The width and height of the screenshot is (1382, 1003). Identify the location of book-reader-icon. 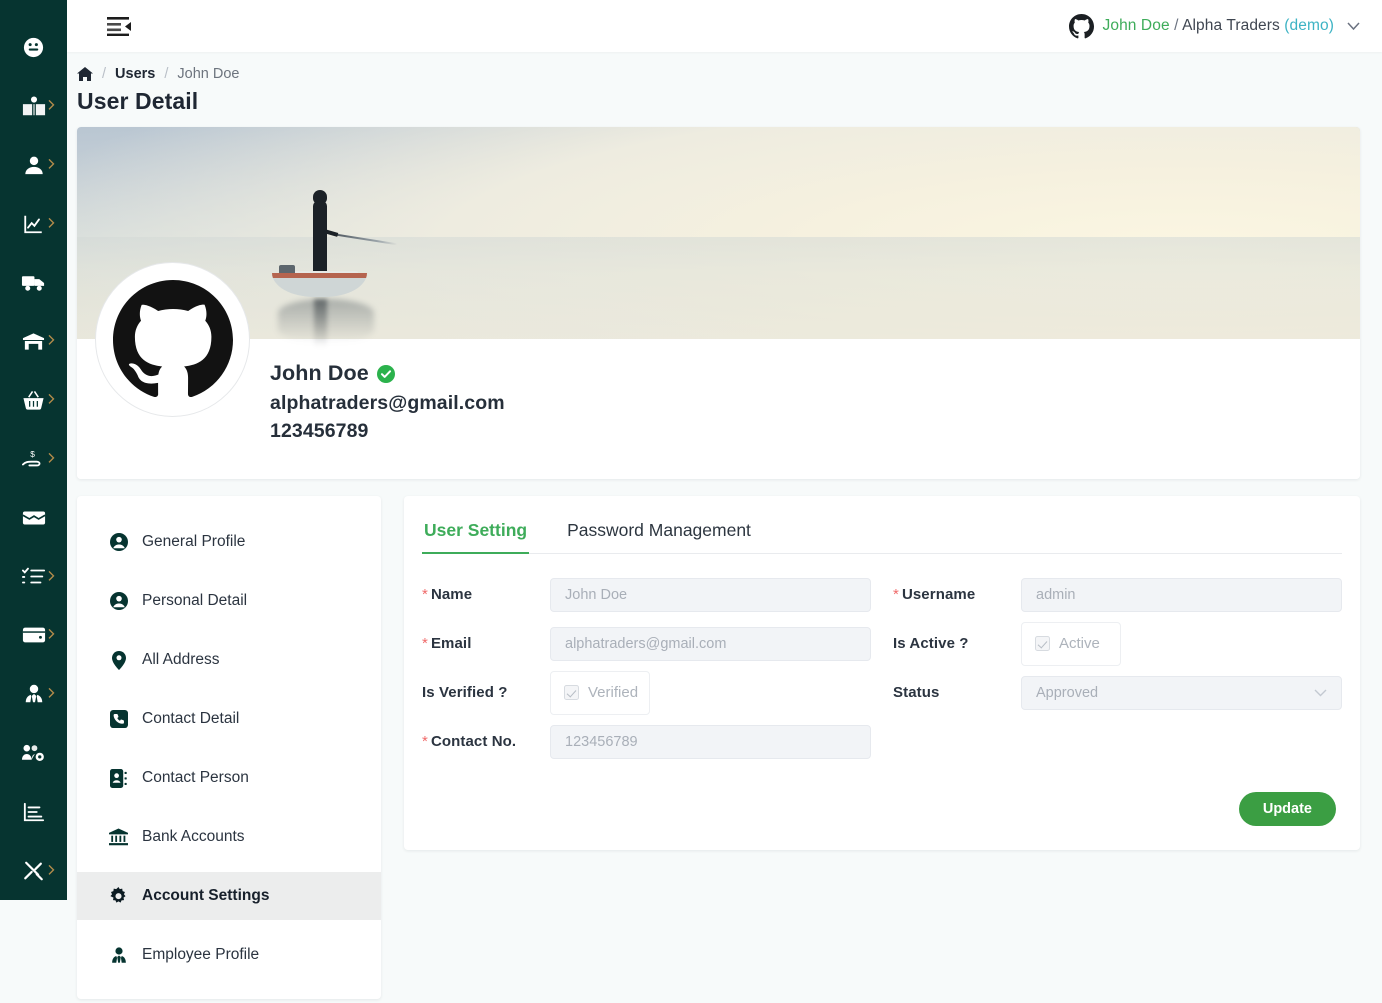
(34, 106).